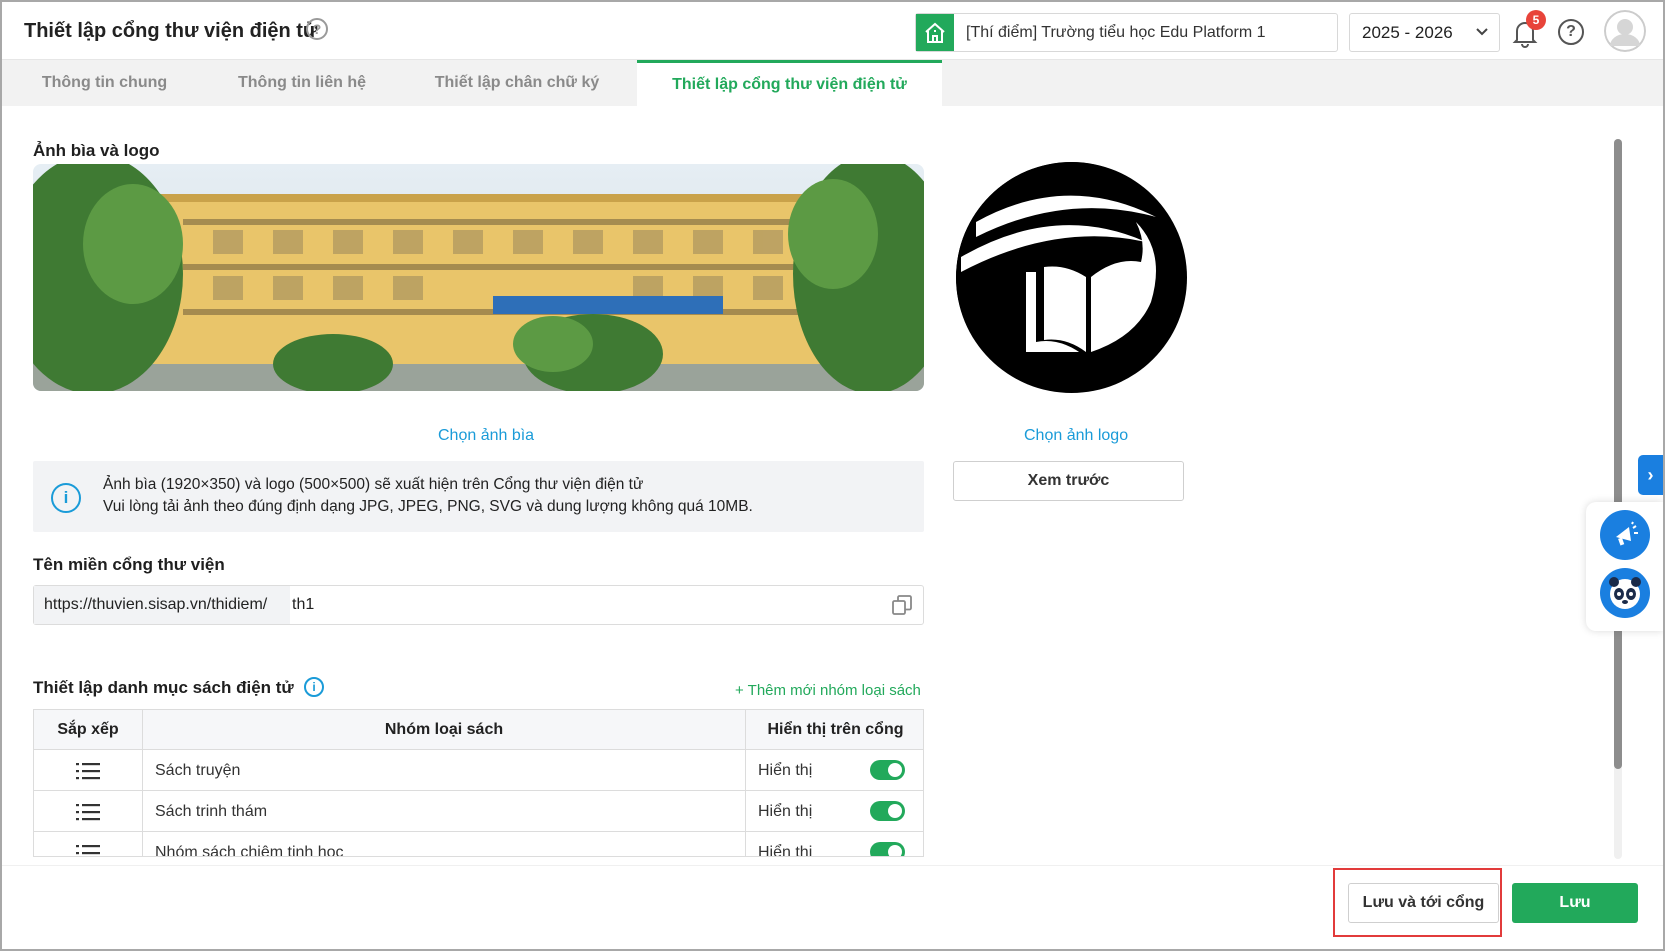 The width and height of the screenshot is (1665, 951). Describe the element at coordinates (1625, 535) in the screenshot. I see `announcement-icon` at that location.